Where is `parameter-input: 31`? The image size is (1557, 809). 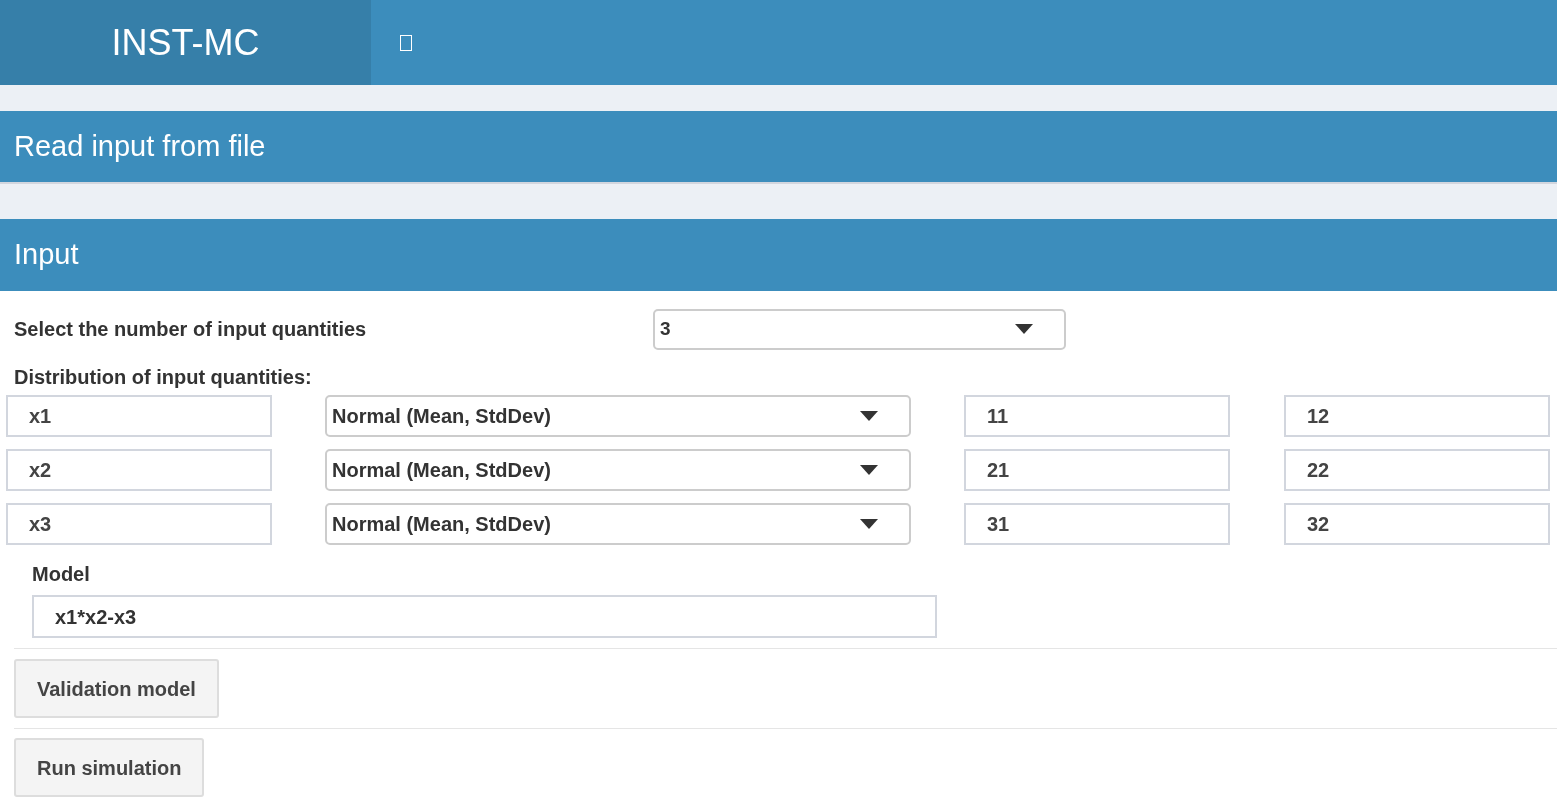 parameter-input: 31 is located at coordinates (1097, 524).